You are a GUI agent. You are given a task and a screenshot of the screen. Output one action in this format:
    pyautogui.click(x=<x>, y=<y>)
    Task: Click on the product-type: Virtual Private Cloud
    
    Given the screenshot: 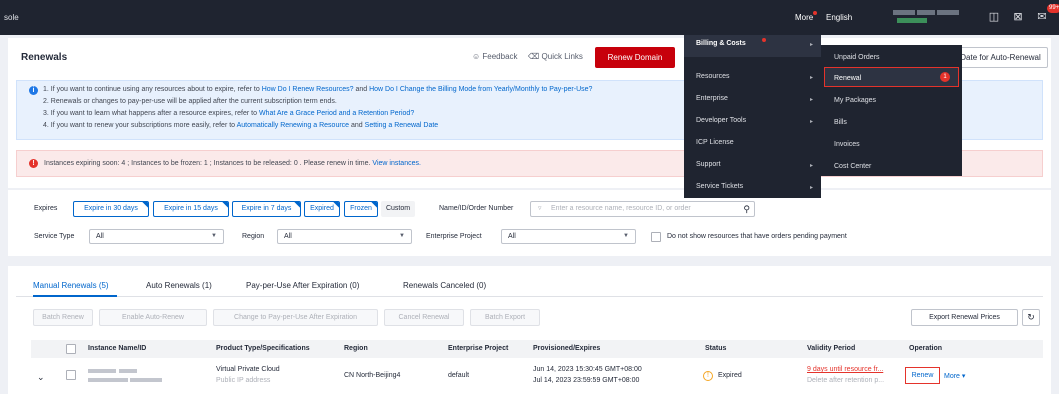 What is the action you would take?
    pyautogui.click(x=248, y=369)
    